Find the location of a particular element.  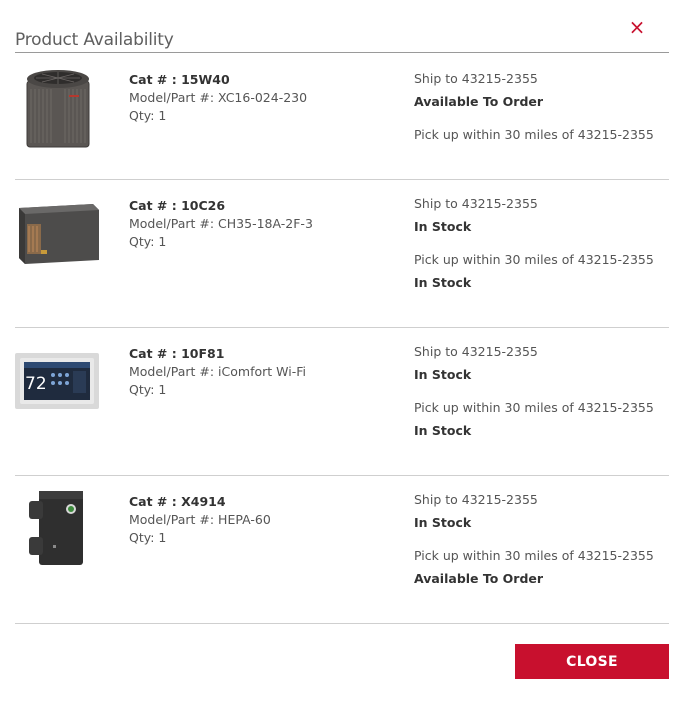

modal-title: Product Availability is located at coordinates (94, 40).